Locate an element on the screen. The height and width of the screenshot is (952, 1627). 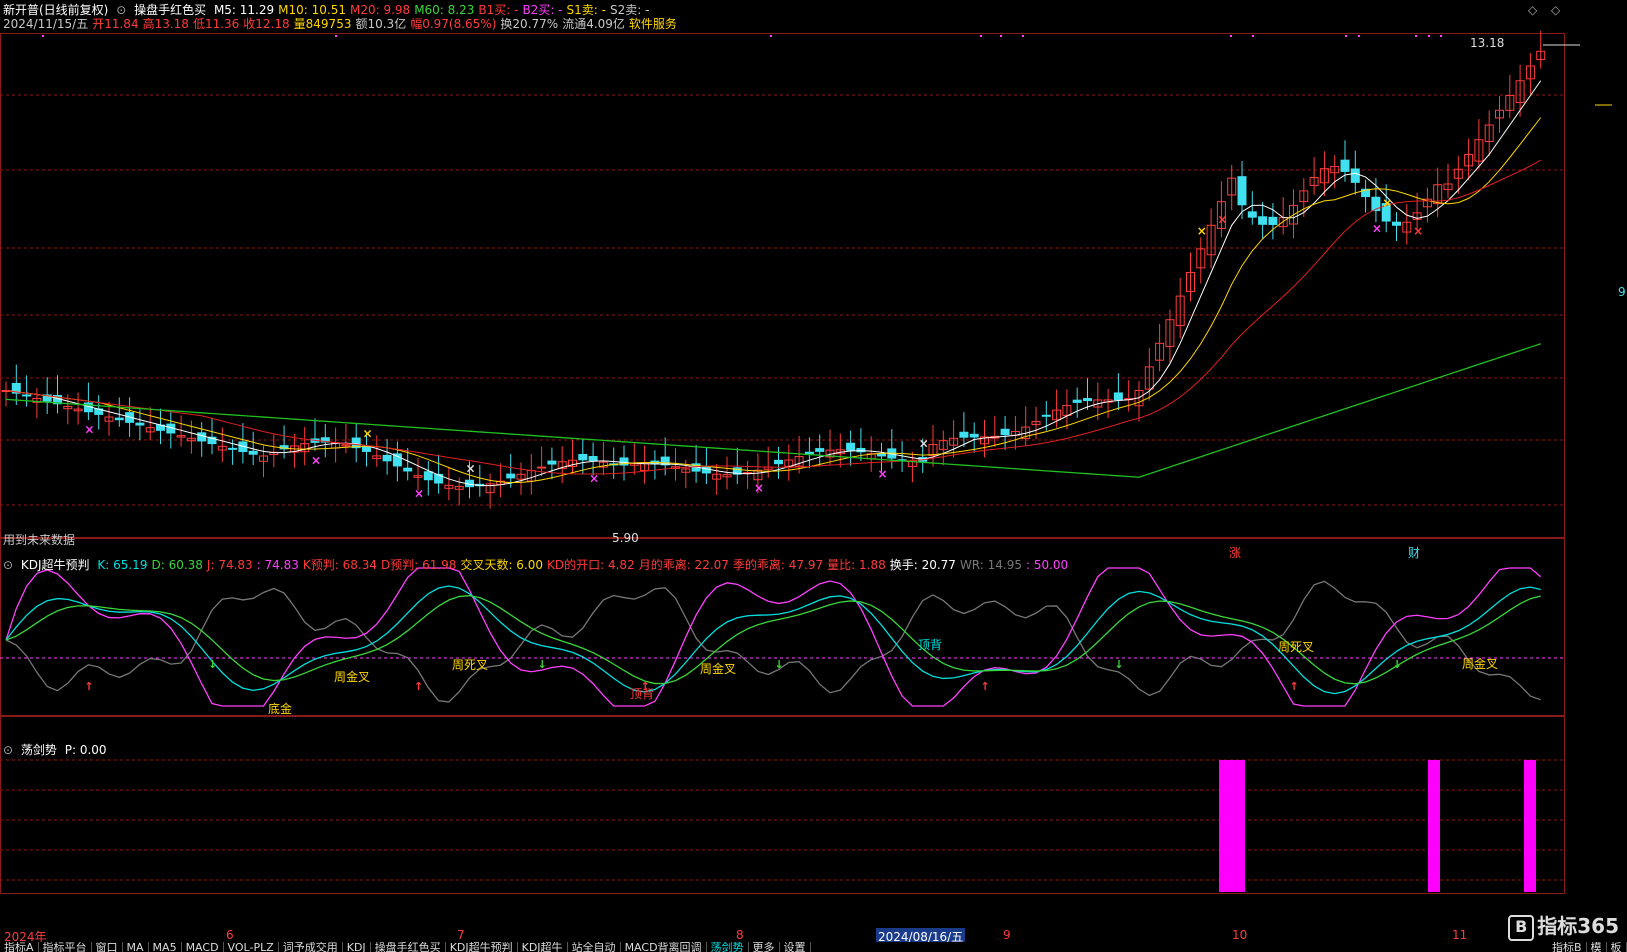
tab-1: 指标平台 is located at coordinates (65, 947).